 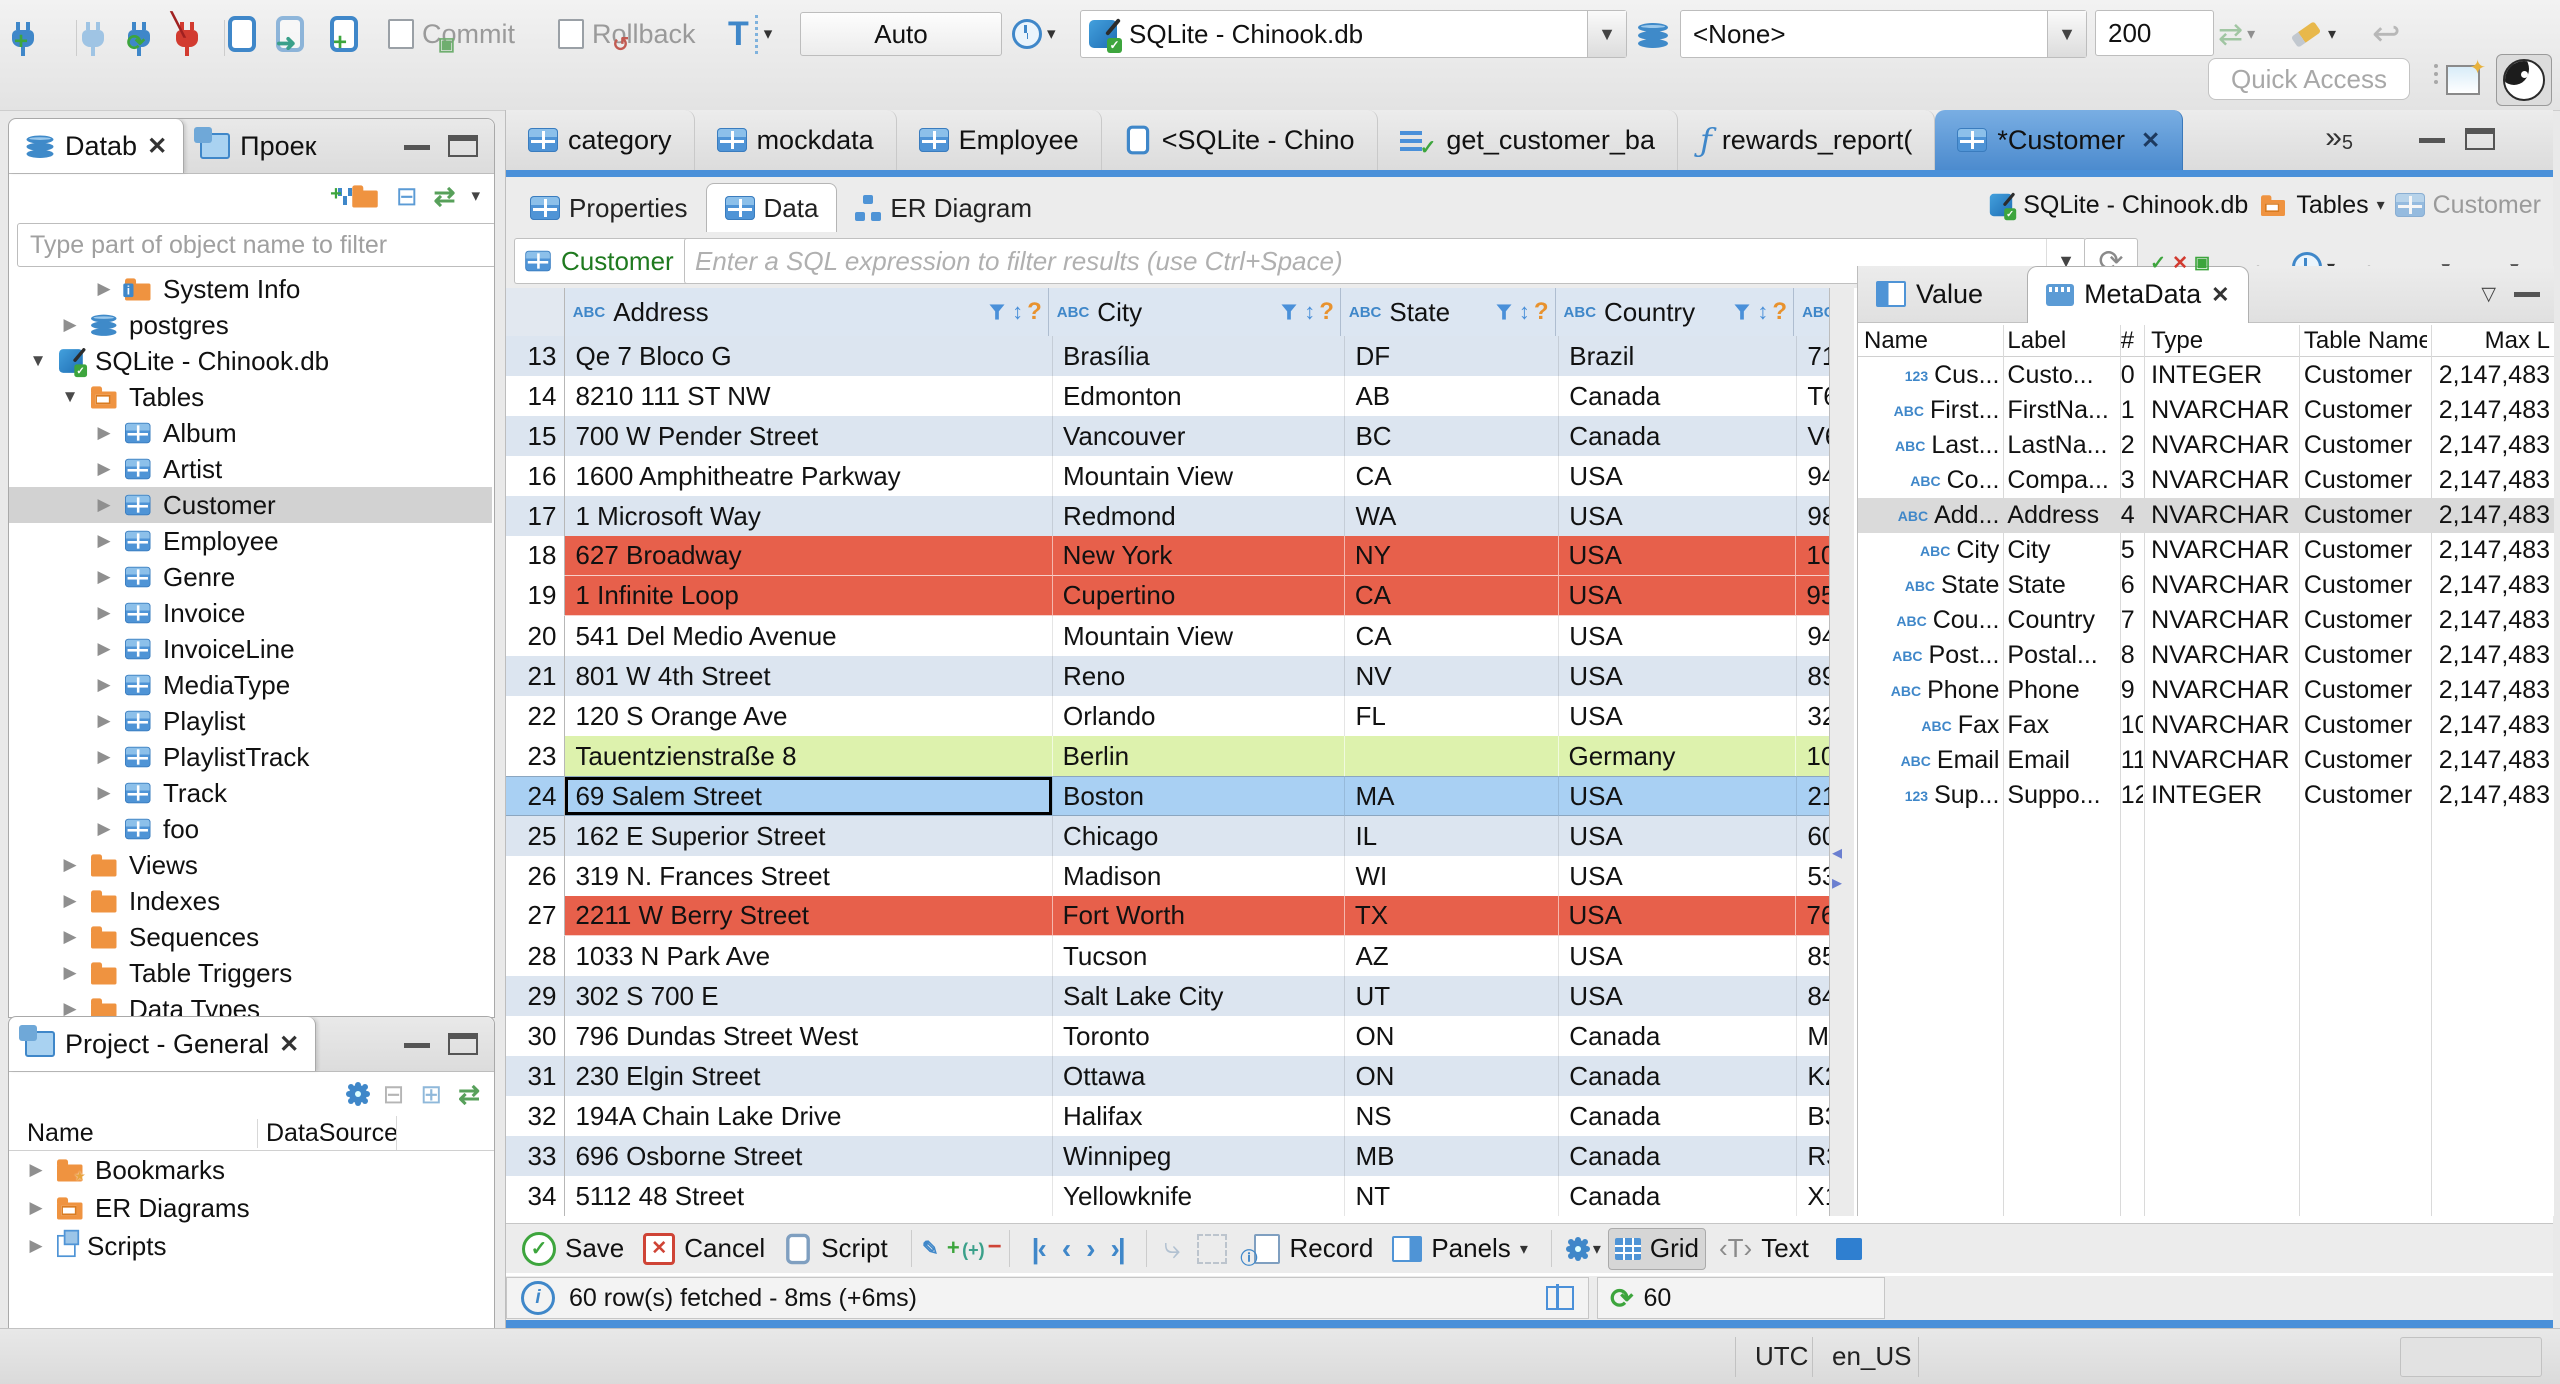 I want to click on new-connection-button: +, so click(x=23, y=34).